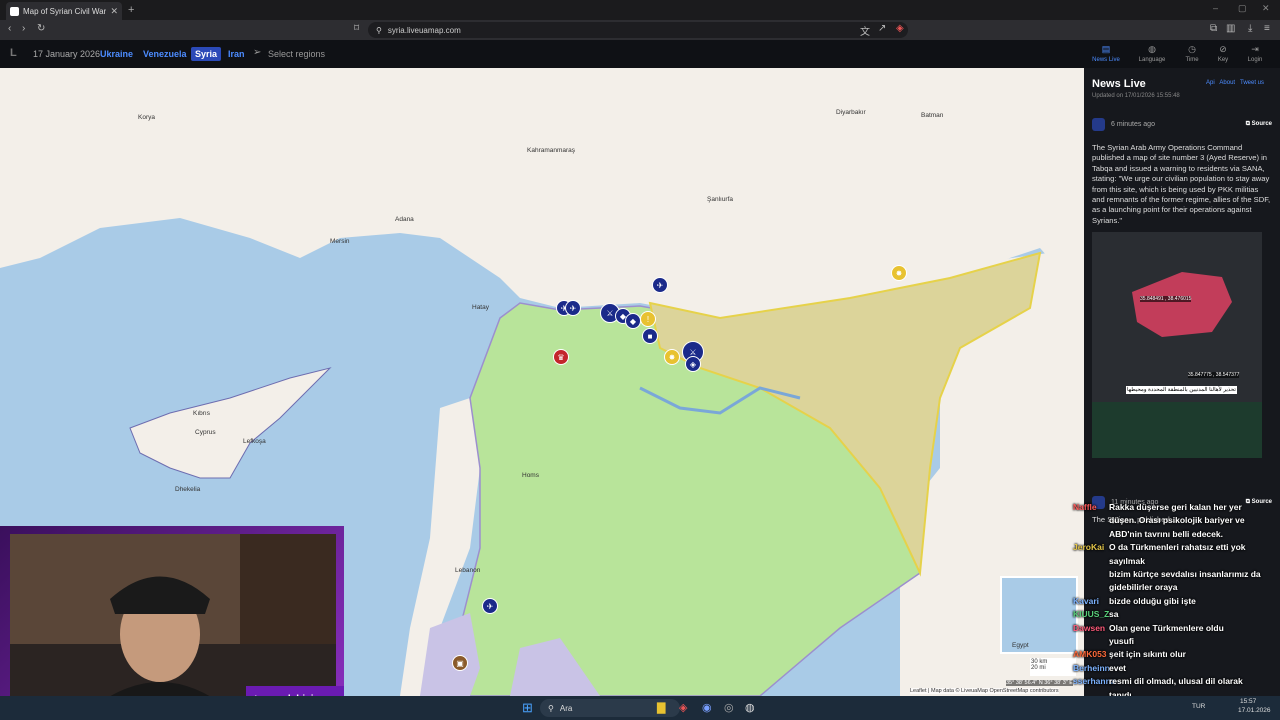  Describe the element at coordinates (1252, 83) in the screenshot. I see `tweet-us-link: Tweet us` at that location.